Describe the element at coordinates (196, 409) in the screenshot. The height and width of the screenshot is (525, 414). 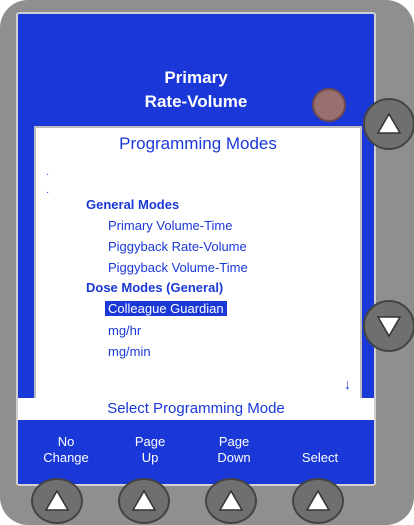
I see `prompt-bar: Select Programming Mode` at that location.